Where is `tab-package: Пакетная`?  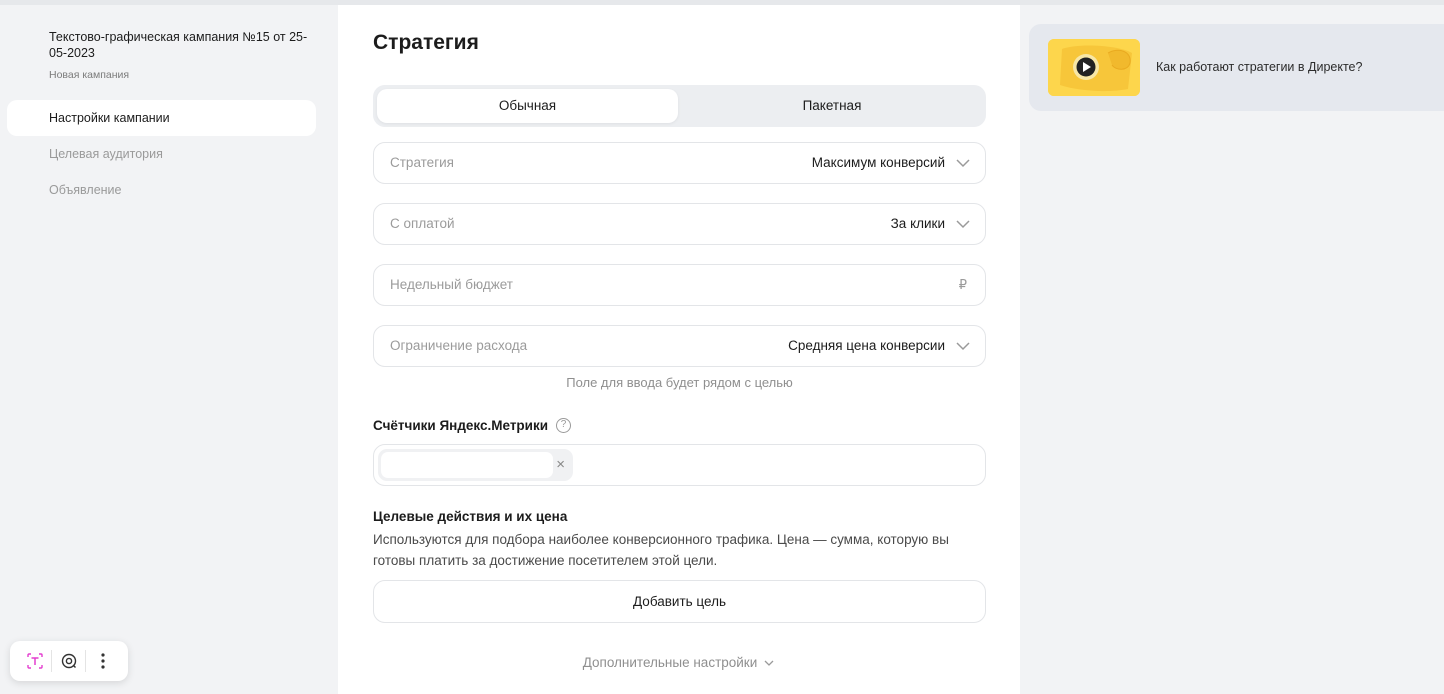 tab-package: Пакетная is located at coordinates (832, 106).